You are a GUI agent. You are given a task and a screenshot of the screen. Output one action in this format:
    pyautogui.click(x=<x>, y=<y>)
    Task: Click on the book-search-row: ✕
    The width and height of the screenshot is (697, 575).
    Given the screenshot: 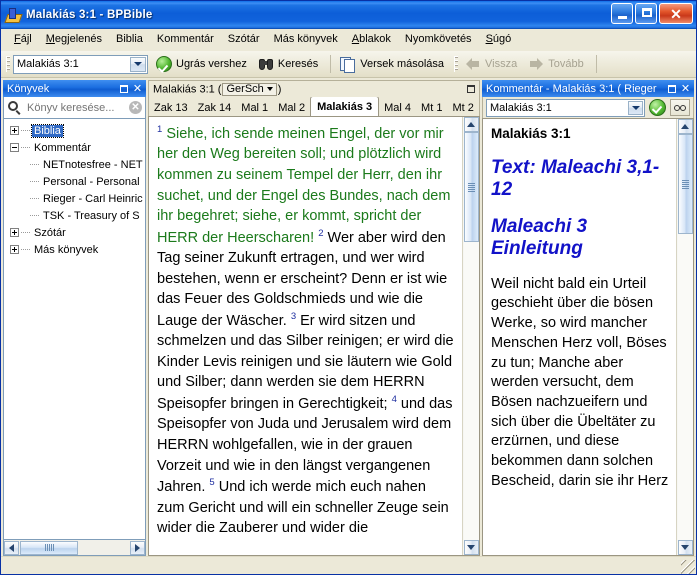 What is the action you would take?
    pyautogui.click(x=74, y=108)
    